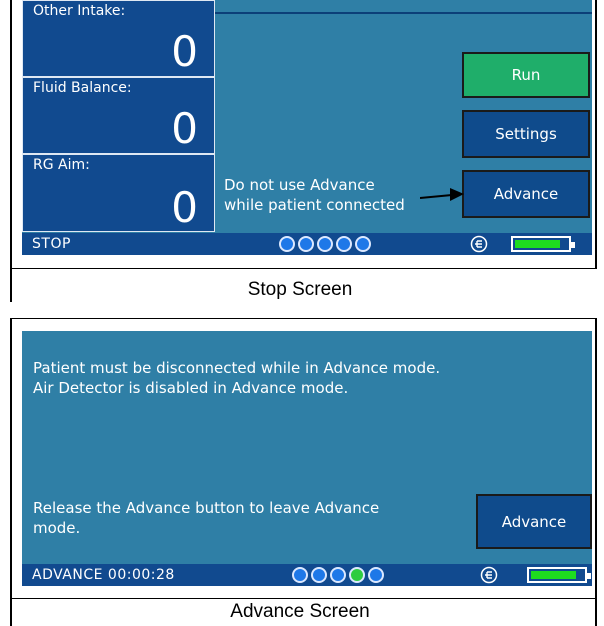 The image size is (604, 626). What do you see at coordinates (314, 205) in the screenshot?
I see `advance-warning-line2: while patient connected` at bounding box center [314, 205].